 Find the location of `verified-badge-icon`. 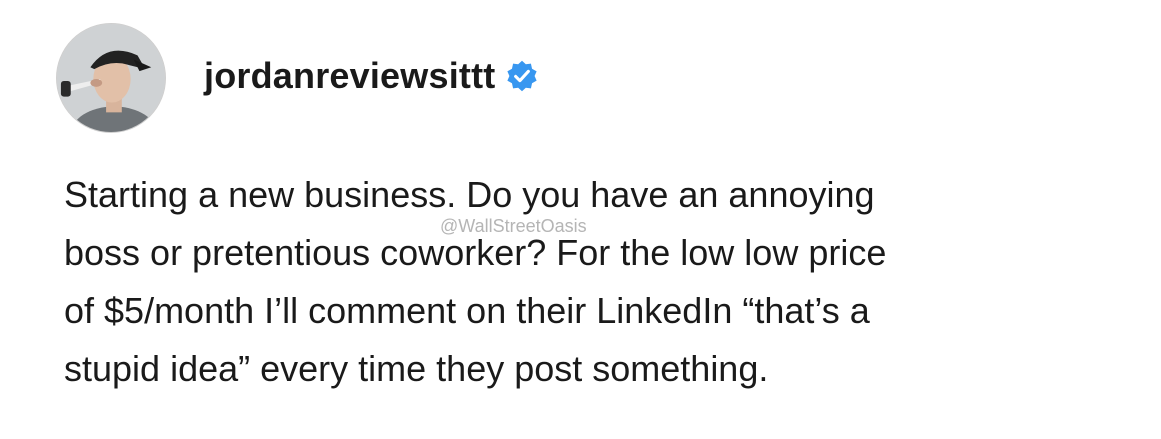

verified-badge-icon is located at coordinates (522, 76).